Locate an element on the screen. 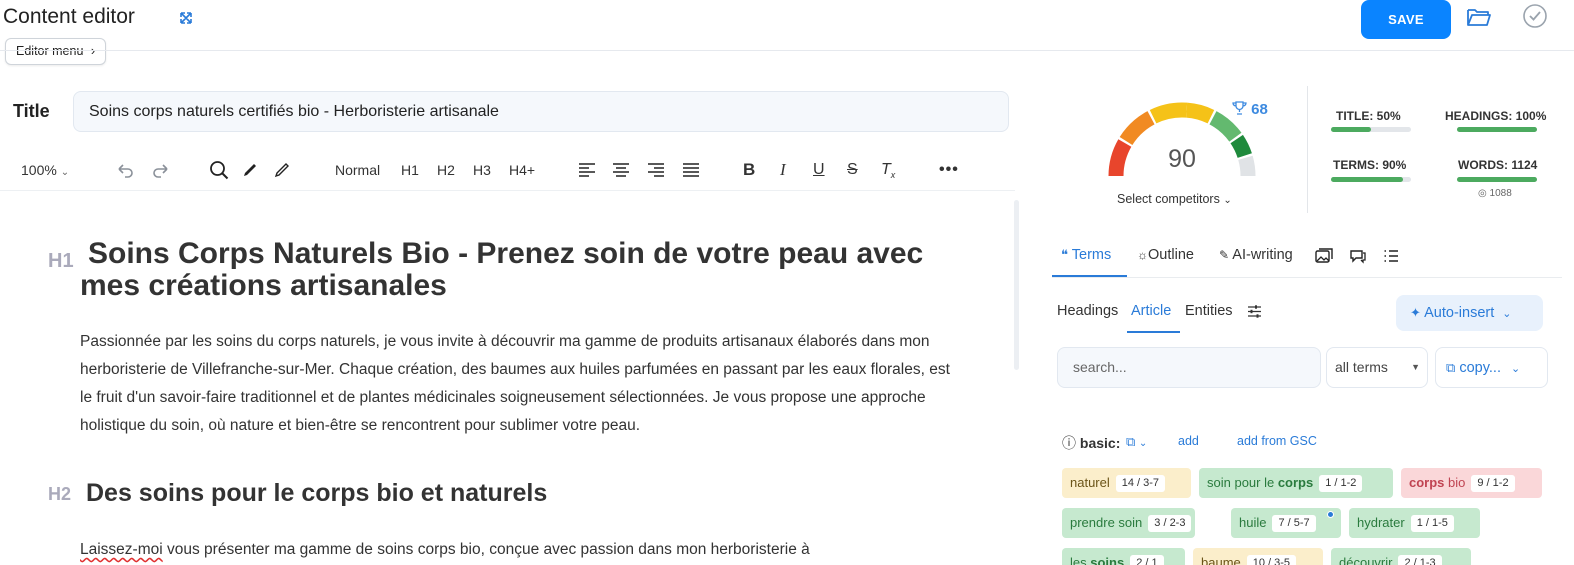 This screenshot has height=565, width=1574. tab-ai-writing: ✎ AI-writing is located at coordinates (1256, 255).